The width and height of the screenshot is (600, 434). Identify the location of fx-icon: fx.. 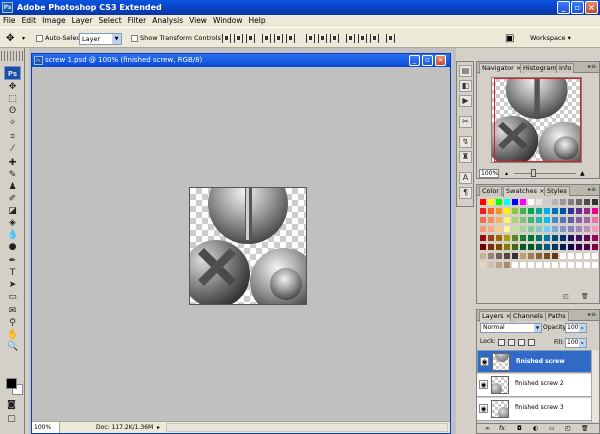
(503, 429).